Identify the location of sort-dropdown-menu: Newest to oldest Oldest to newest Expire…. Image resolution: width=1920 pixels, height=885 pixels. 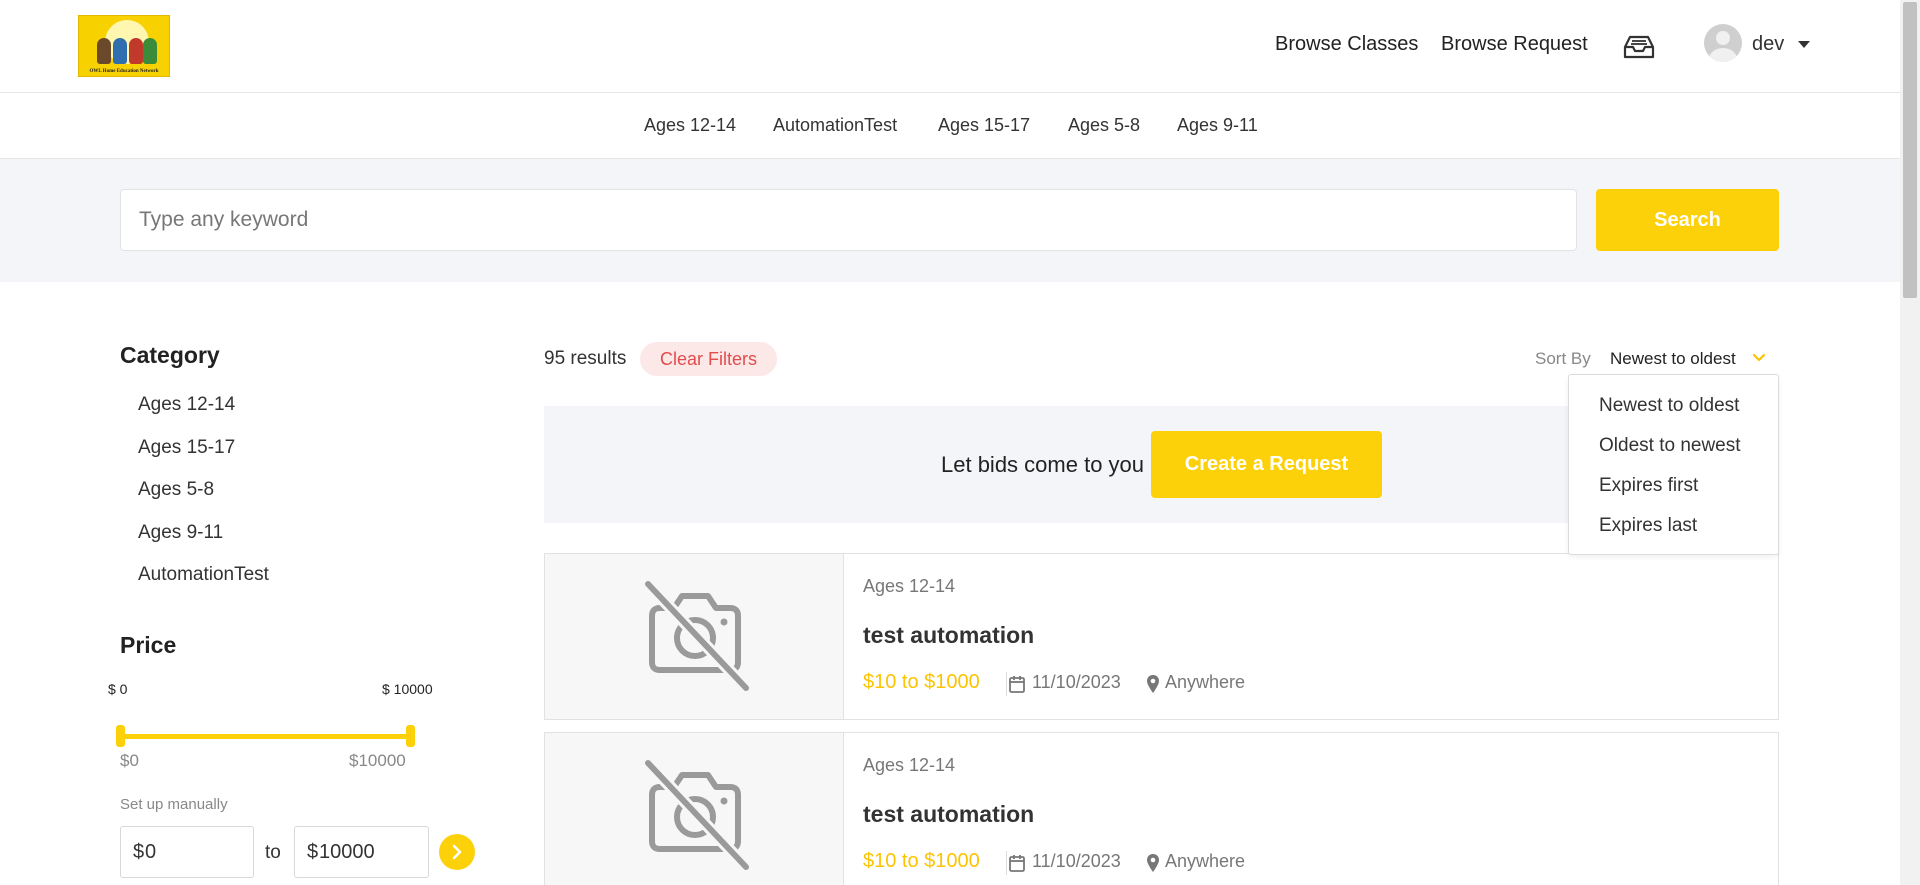
(1673, 464).